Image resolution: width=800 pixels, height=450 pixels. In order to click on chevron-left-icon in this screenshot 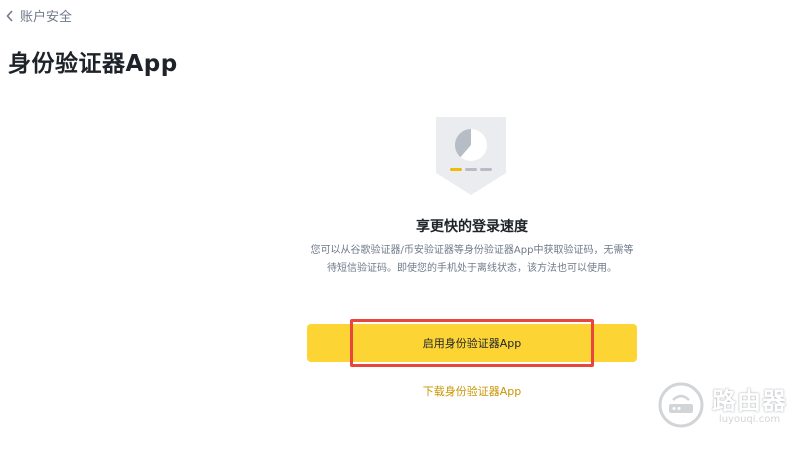, I will do `click(10, 15)`.